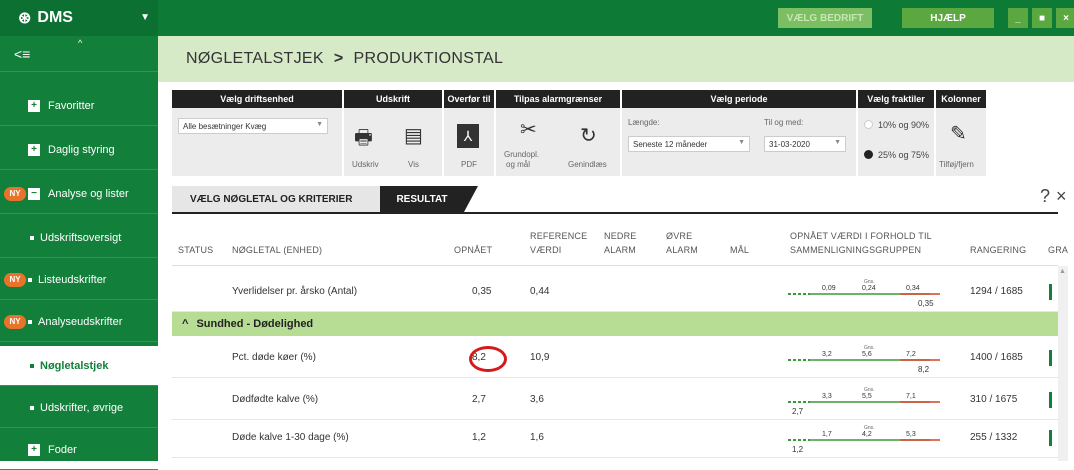 The width and height of the screenshot is (1074, 470). Describe the element at coordinates (74, 365) in the screenshot. I see `sidebar-item-label: Nøgletalstjek` at that location.